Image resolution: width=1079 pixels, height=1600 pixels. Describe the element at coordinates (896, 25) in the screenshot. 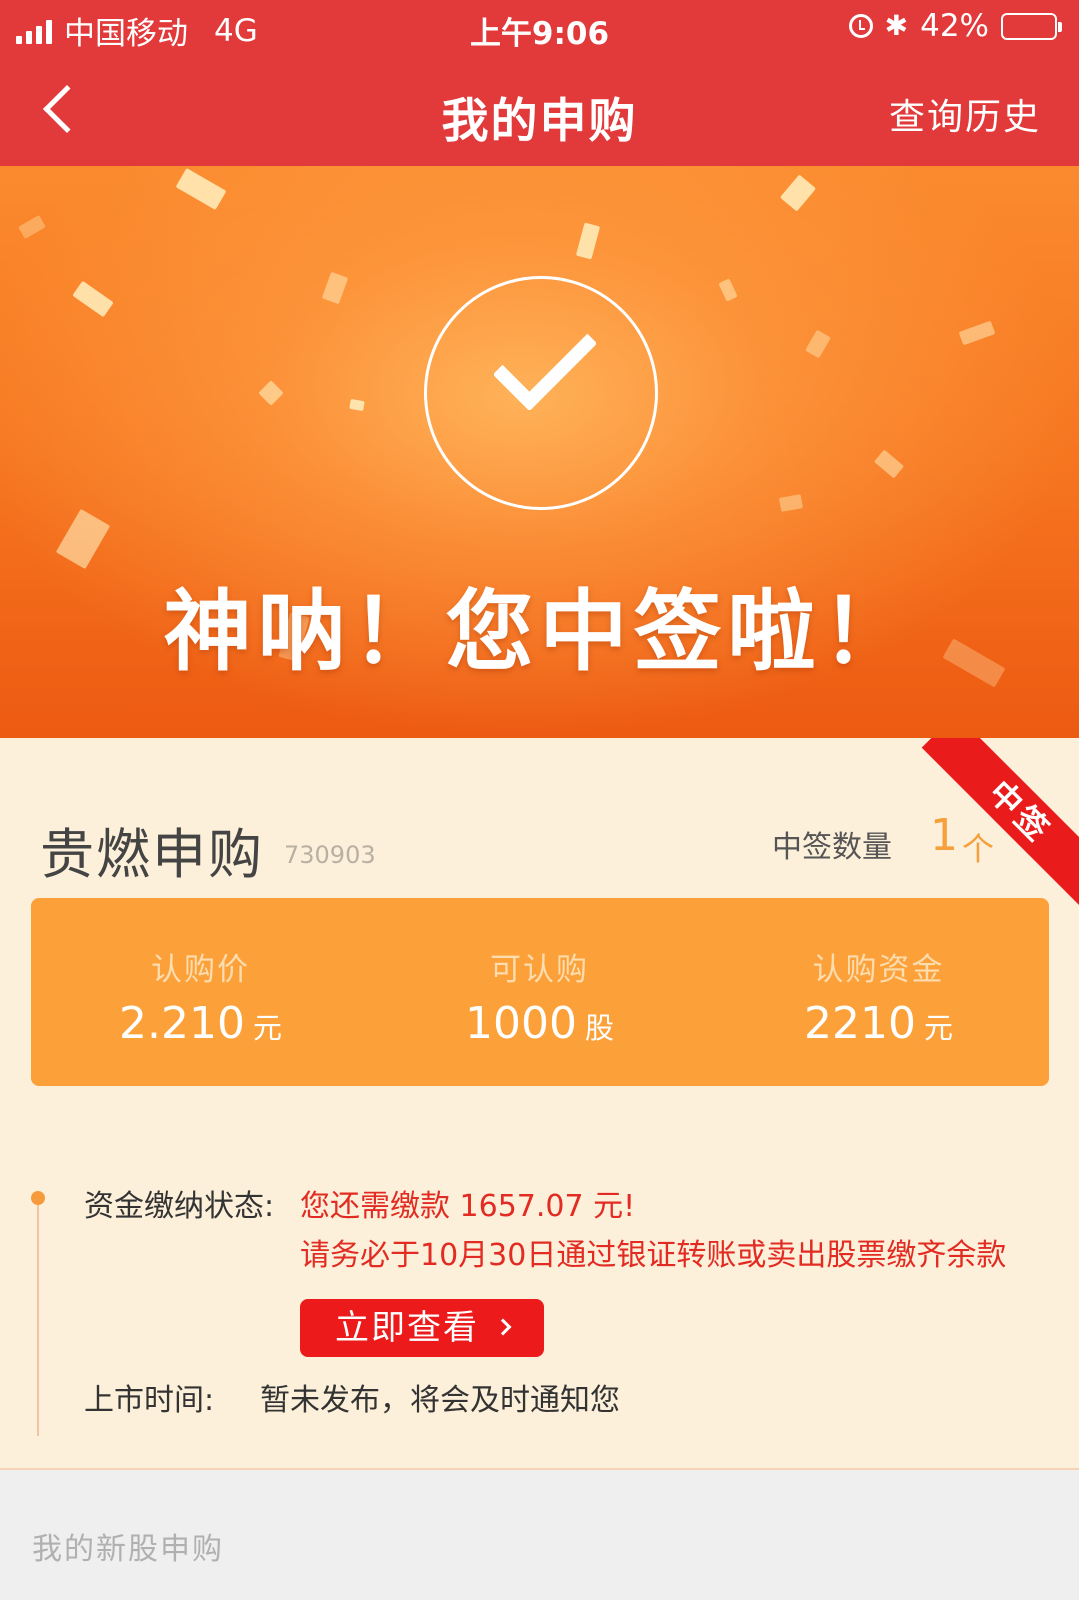

I see `bluetooth-icon: ✱` at that location.